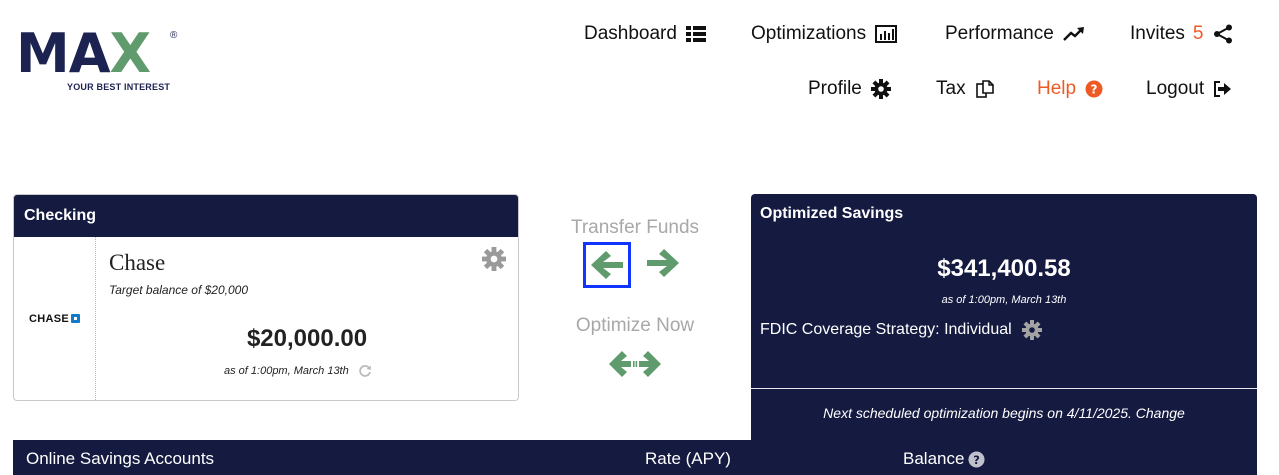 This screenshot has height=475, width=1279. What do you see at coordinates (1031, 330) in the screenshot?
I see `fdic-settings-gear-icon` at bounding box center [1031, 330].